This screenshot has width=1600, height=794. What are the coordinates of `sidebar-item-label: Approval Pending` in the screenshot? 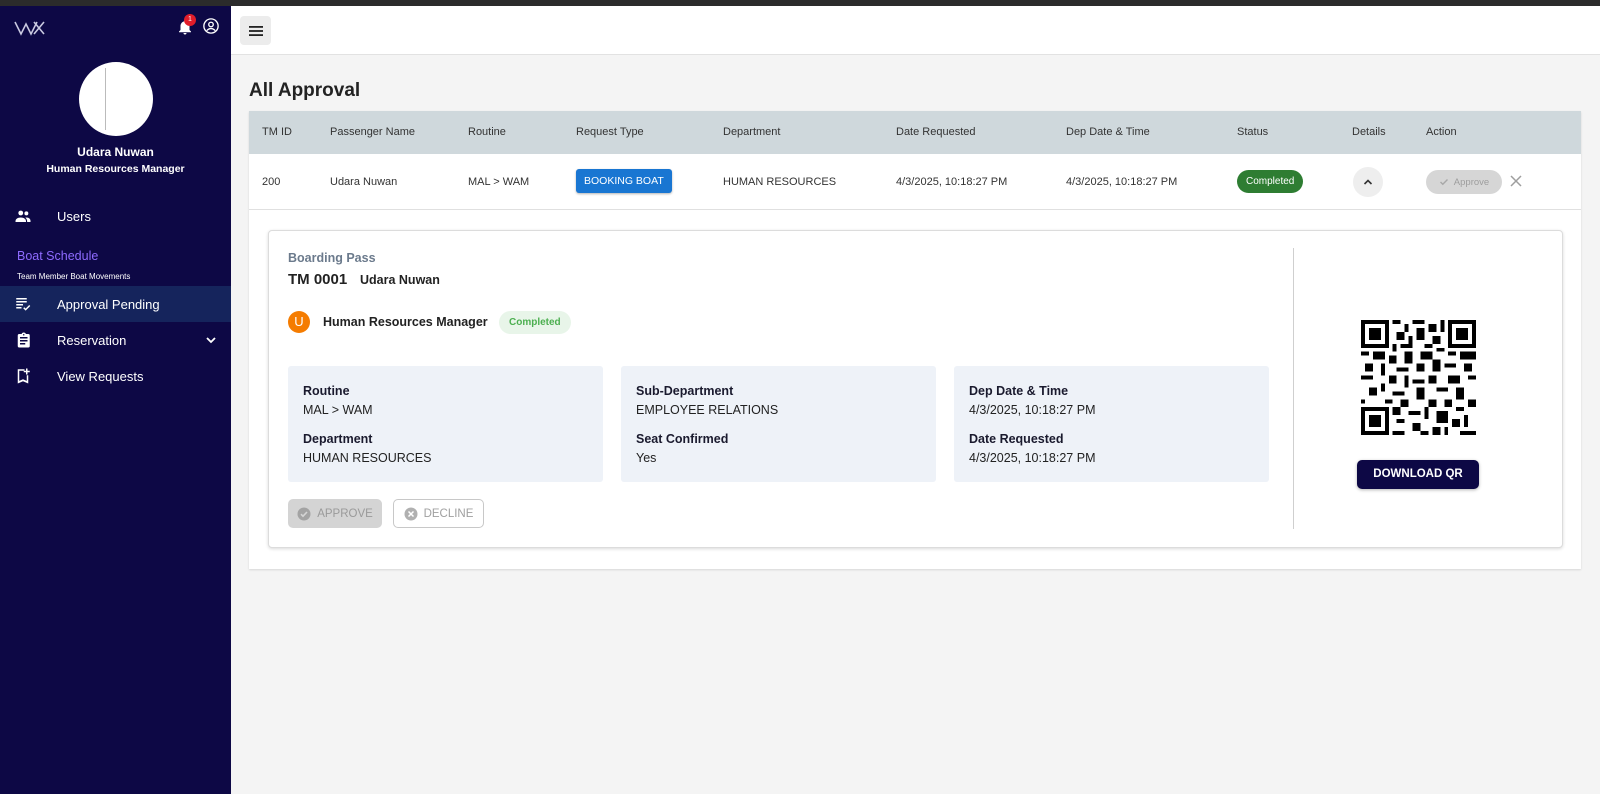 It's located at (108, 304).